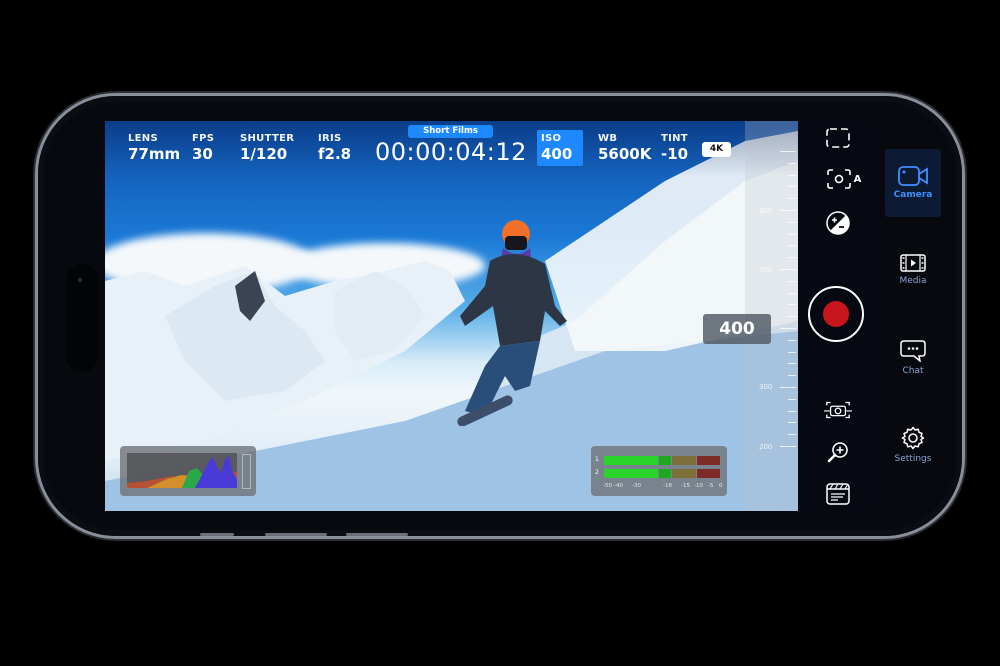 This screenshot has height=666, width=1000. I want to click on audio-channel-label: 2, so click(597, 472).